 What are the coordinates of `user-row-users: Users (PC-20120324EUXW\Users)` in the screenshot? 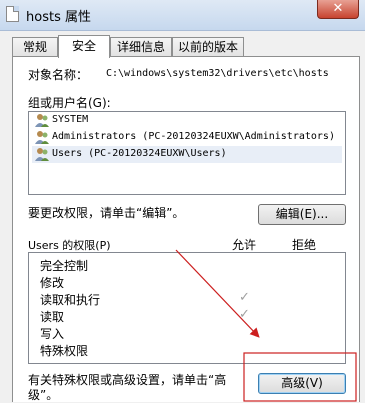 It's located at (187, 154).